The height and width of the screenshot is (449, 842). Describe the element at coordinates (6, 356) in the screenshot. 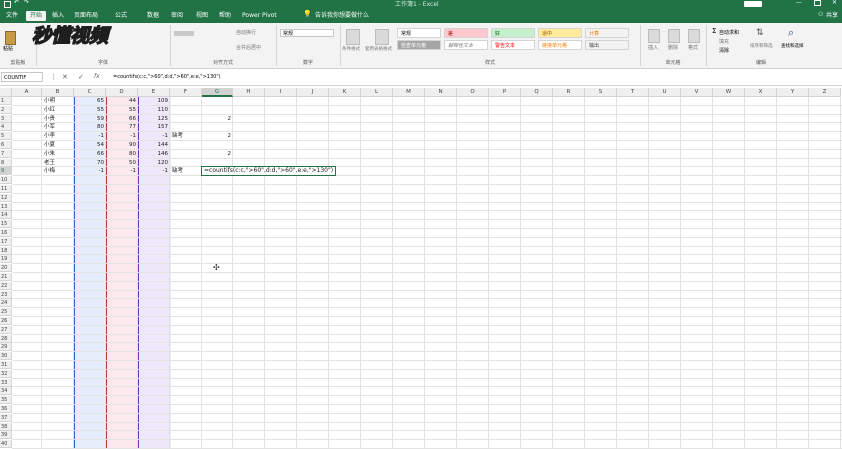

I see `row-header: 30` at that location.